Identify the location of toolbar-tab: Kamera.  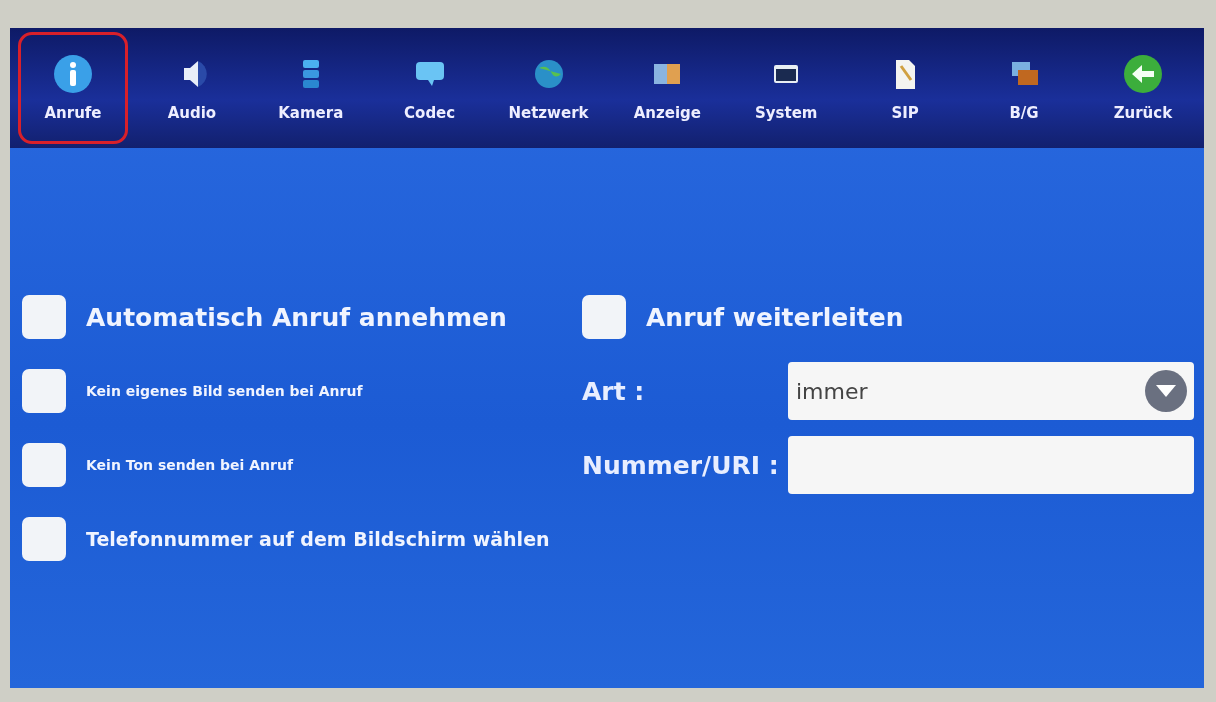
(310, 88).